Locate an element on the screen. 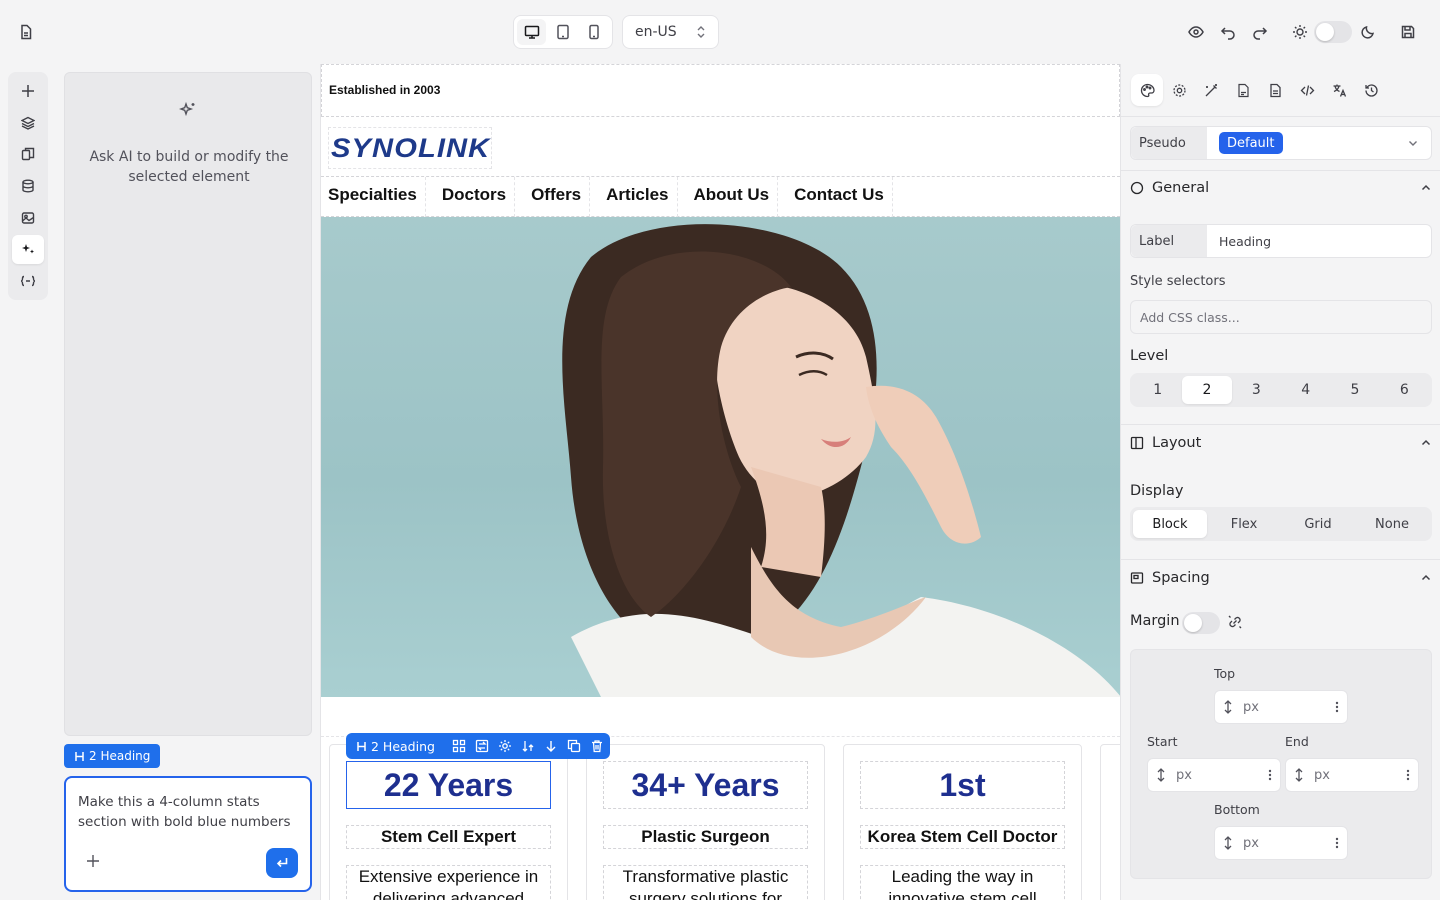 The width and height of the screenshot is (1440, 900). display-option-grid: Grid is located at coordinates (1318, 524).